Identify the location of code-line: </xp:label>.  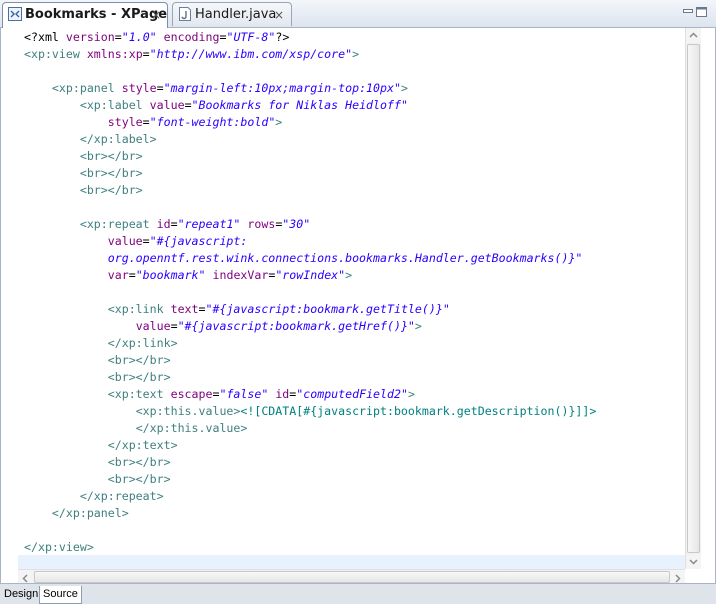
(90, 139).